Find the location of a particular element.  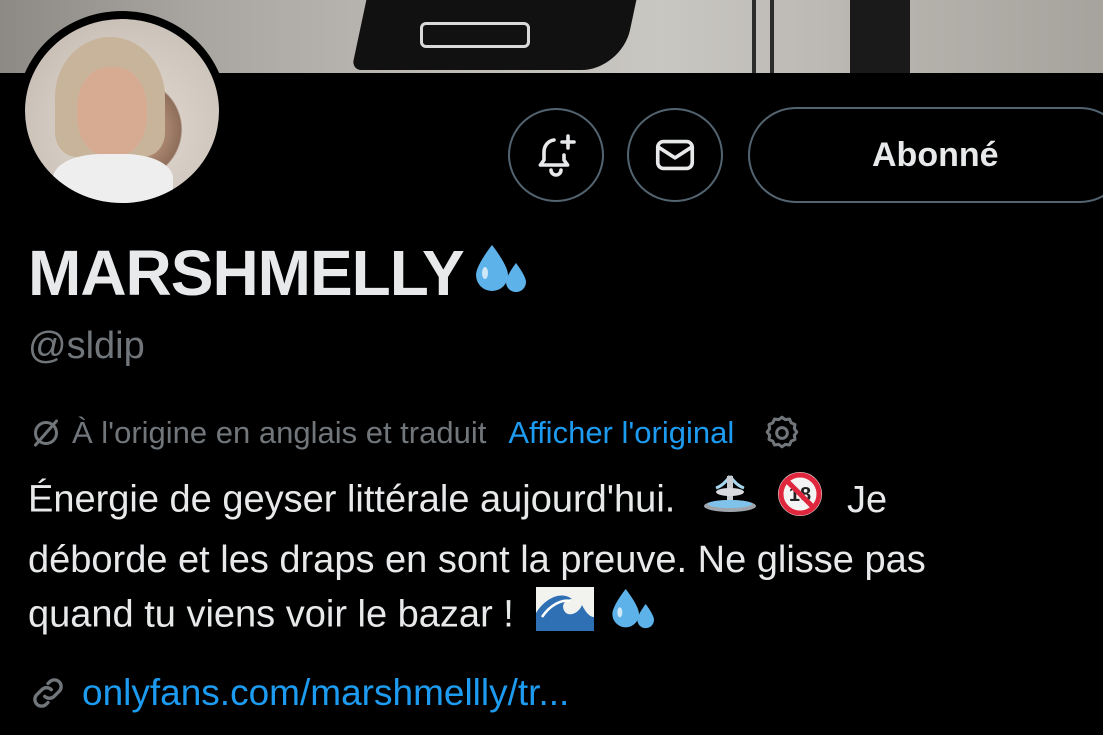

notify-button is located at coordinates (556, 155).